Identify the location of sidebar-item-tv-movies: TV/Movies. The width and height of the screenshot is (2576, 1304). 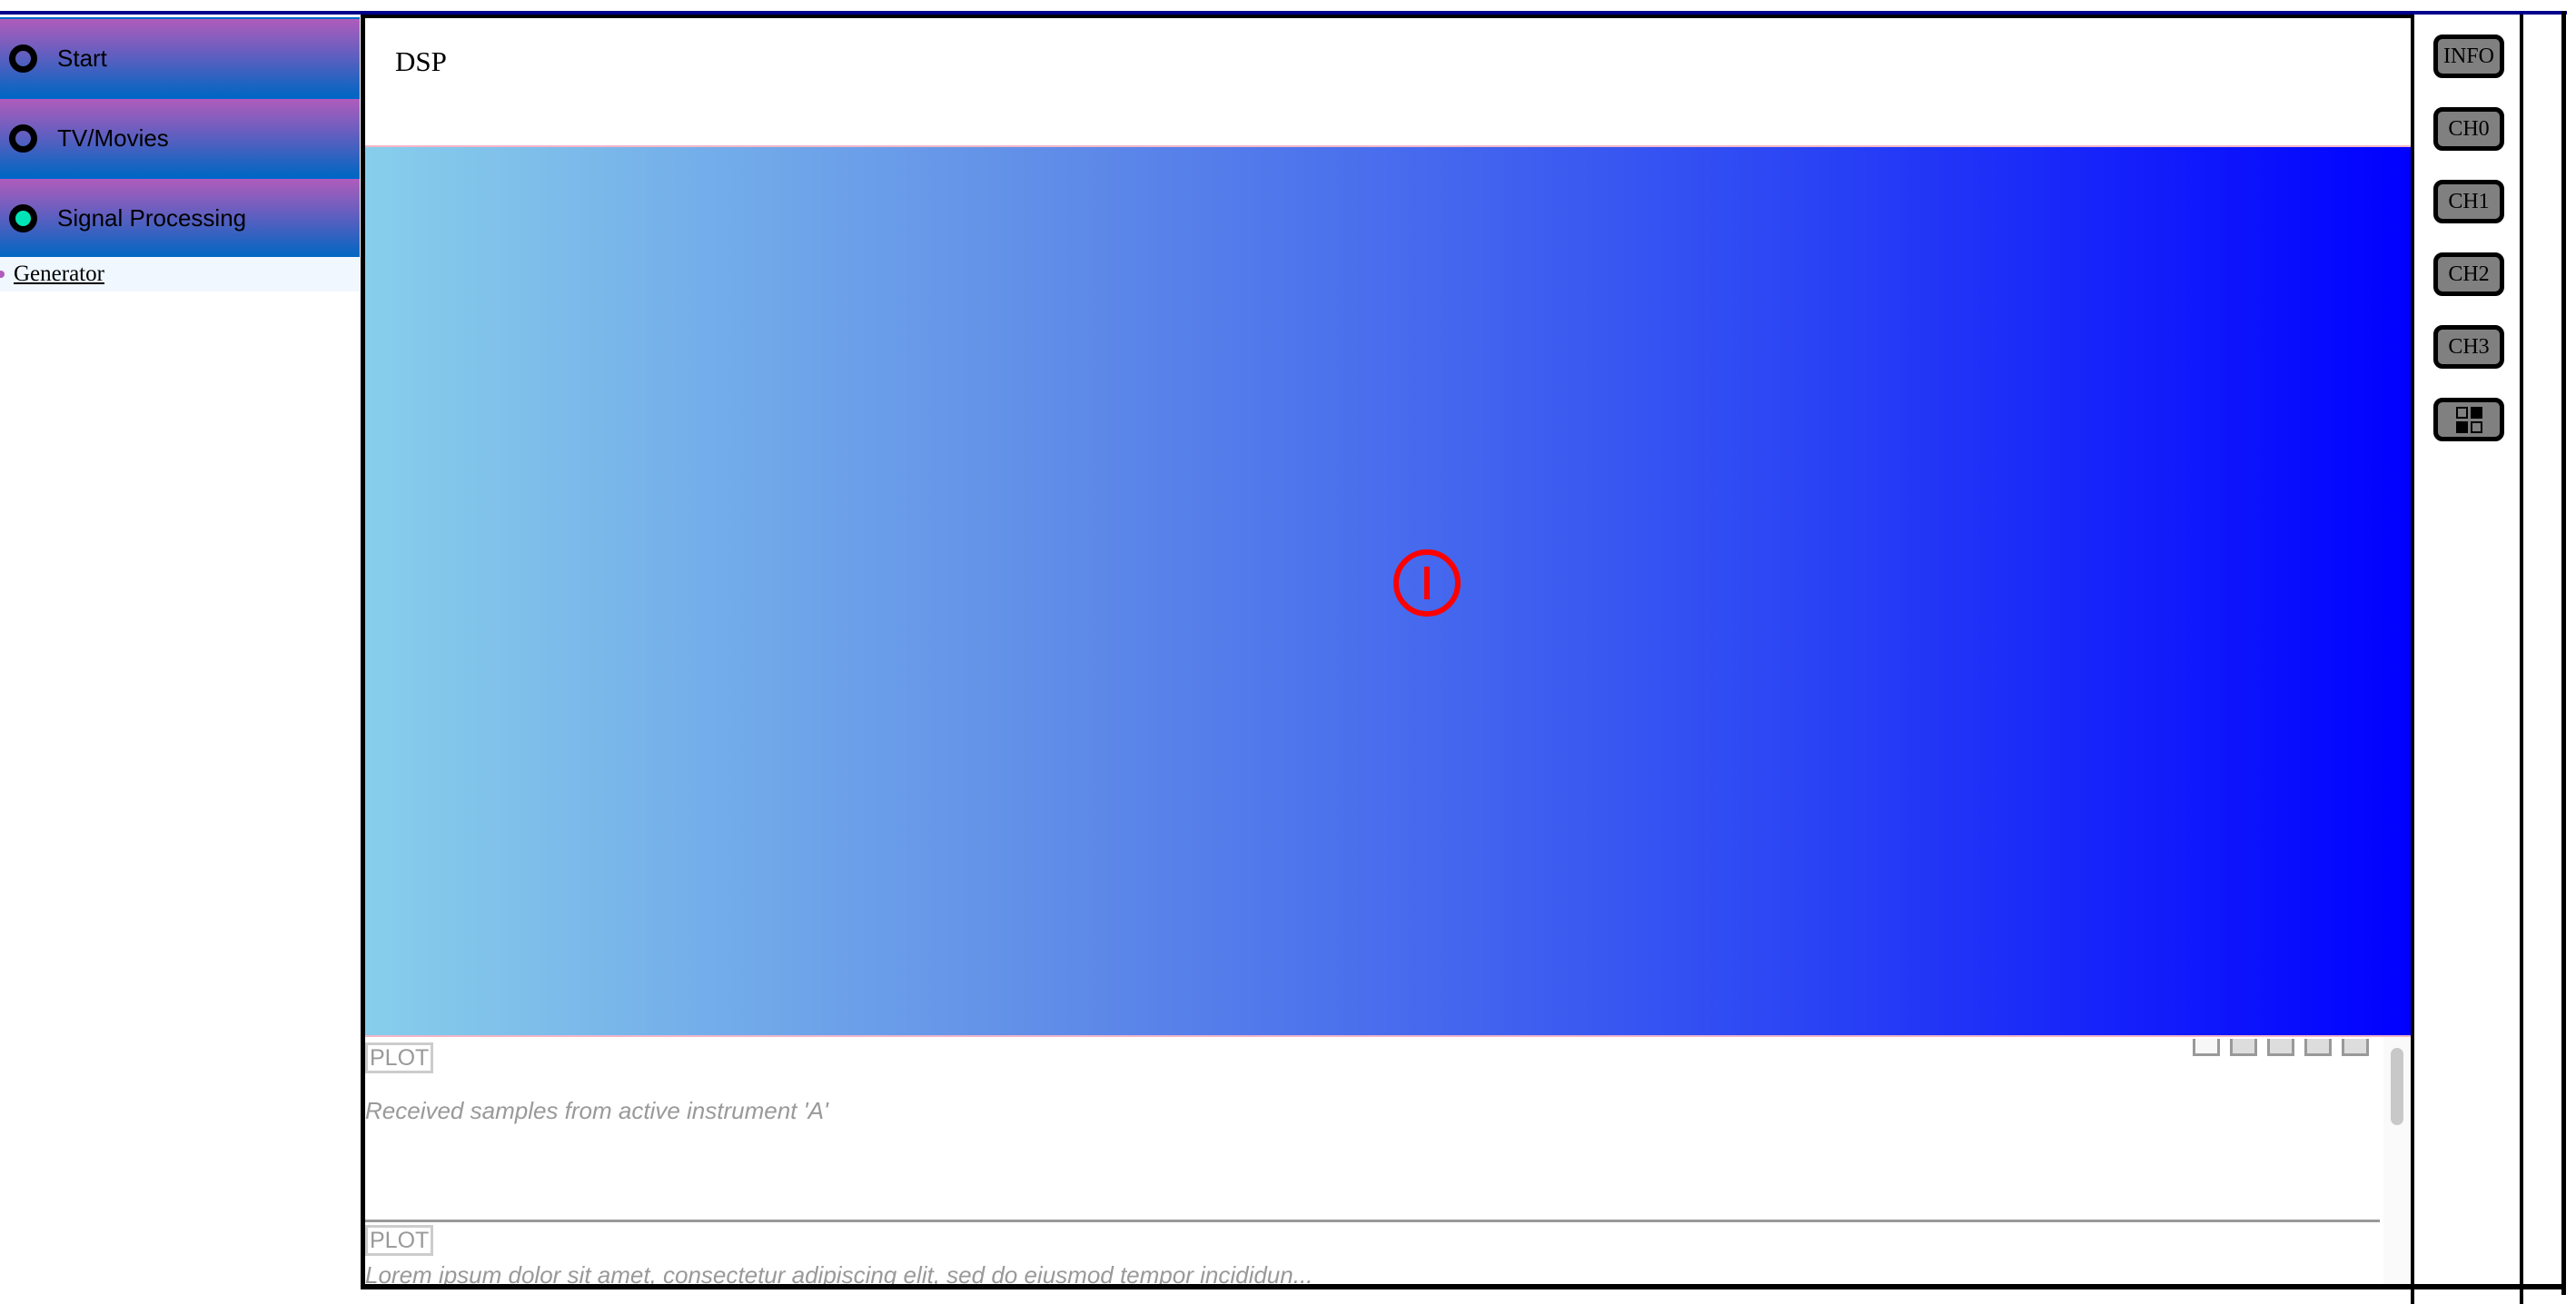
(180, 137).